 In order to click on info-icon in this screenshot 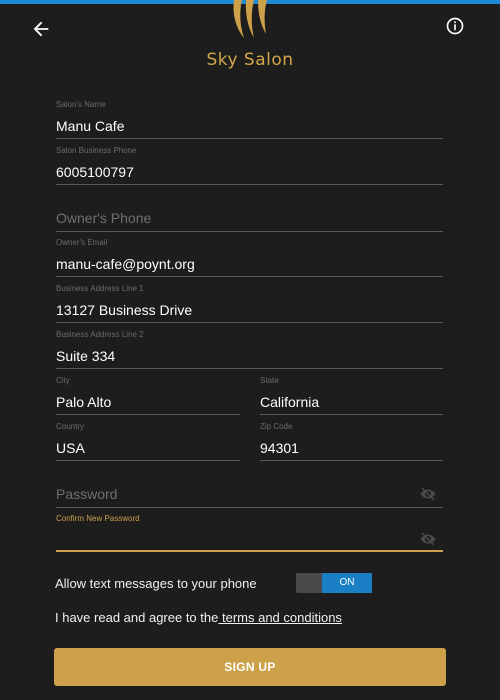, I will do `click(455, 26)`.